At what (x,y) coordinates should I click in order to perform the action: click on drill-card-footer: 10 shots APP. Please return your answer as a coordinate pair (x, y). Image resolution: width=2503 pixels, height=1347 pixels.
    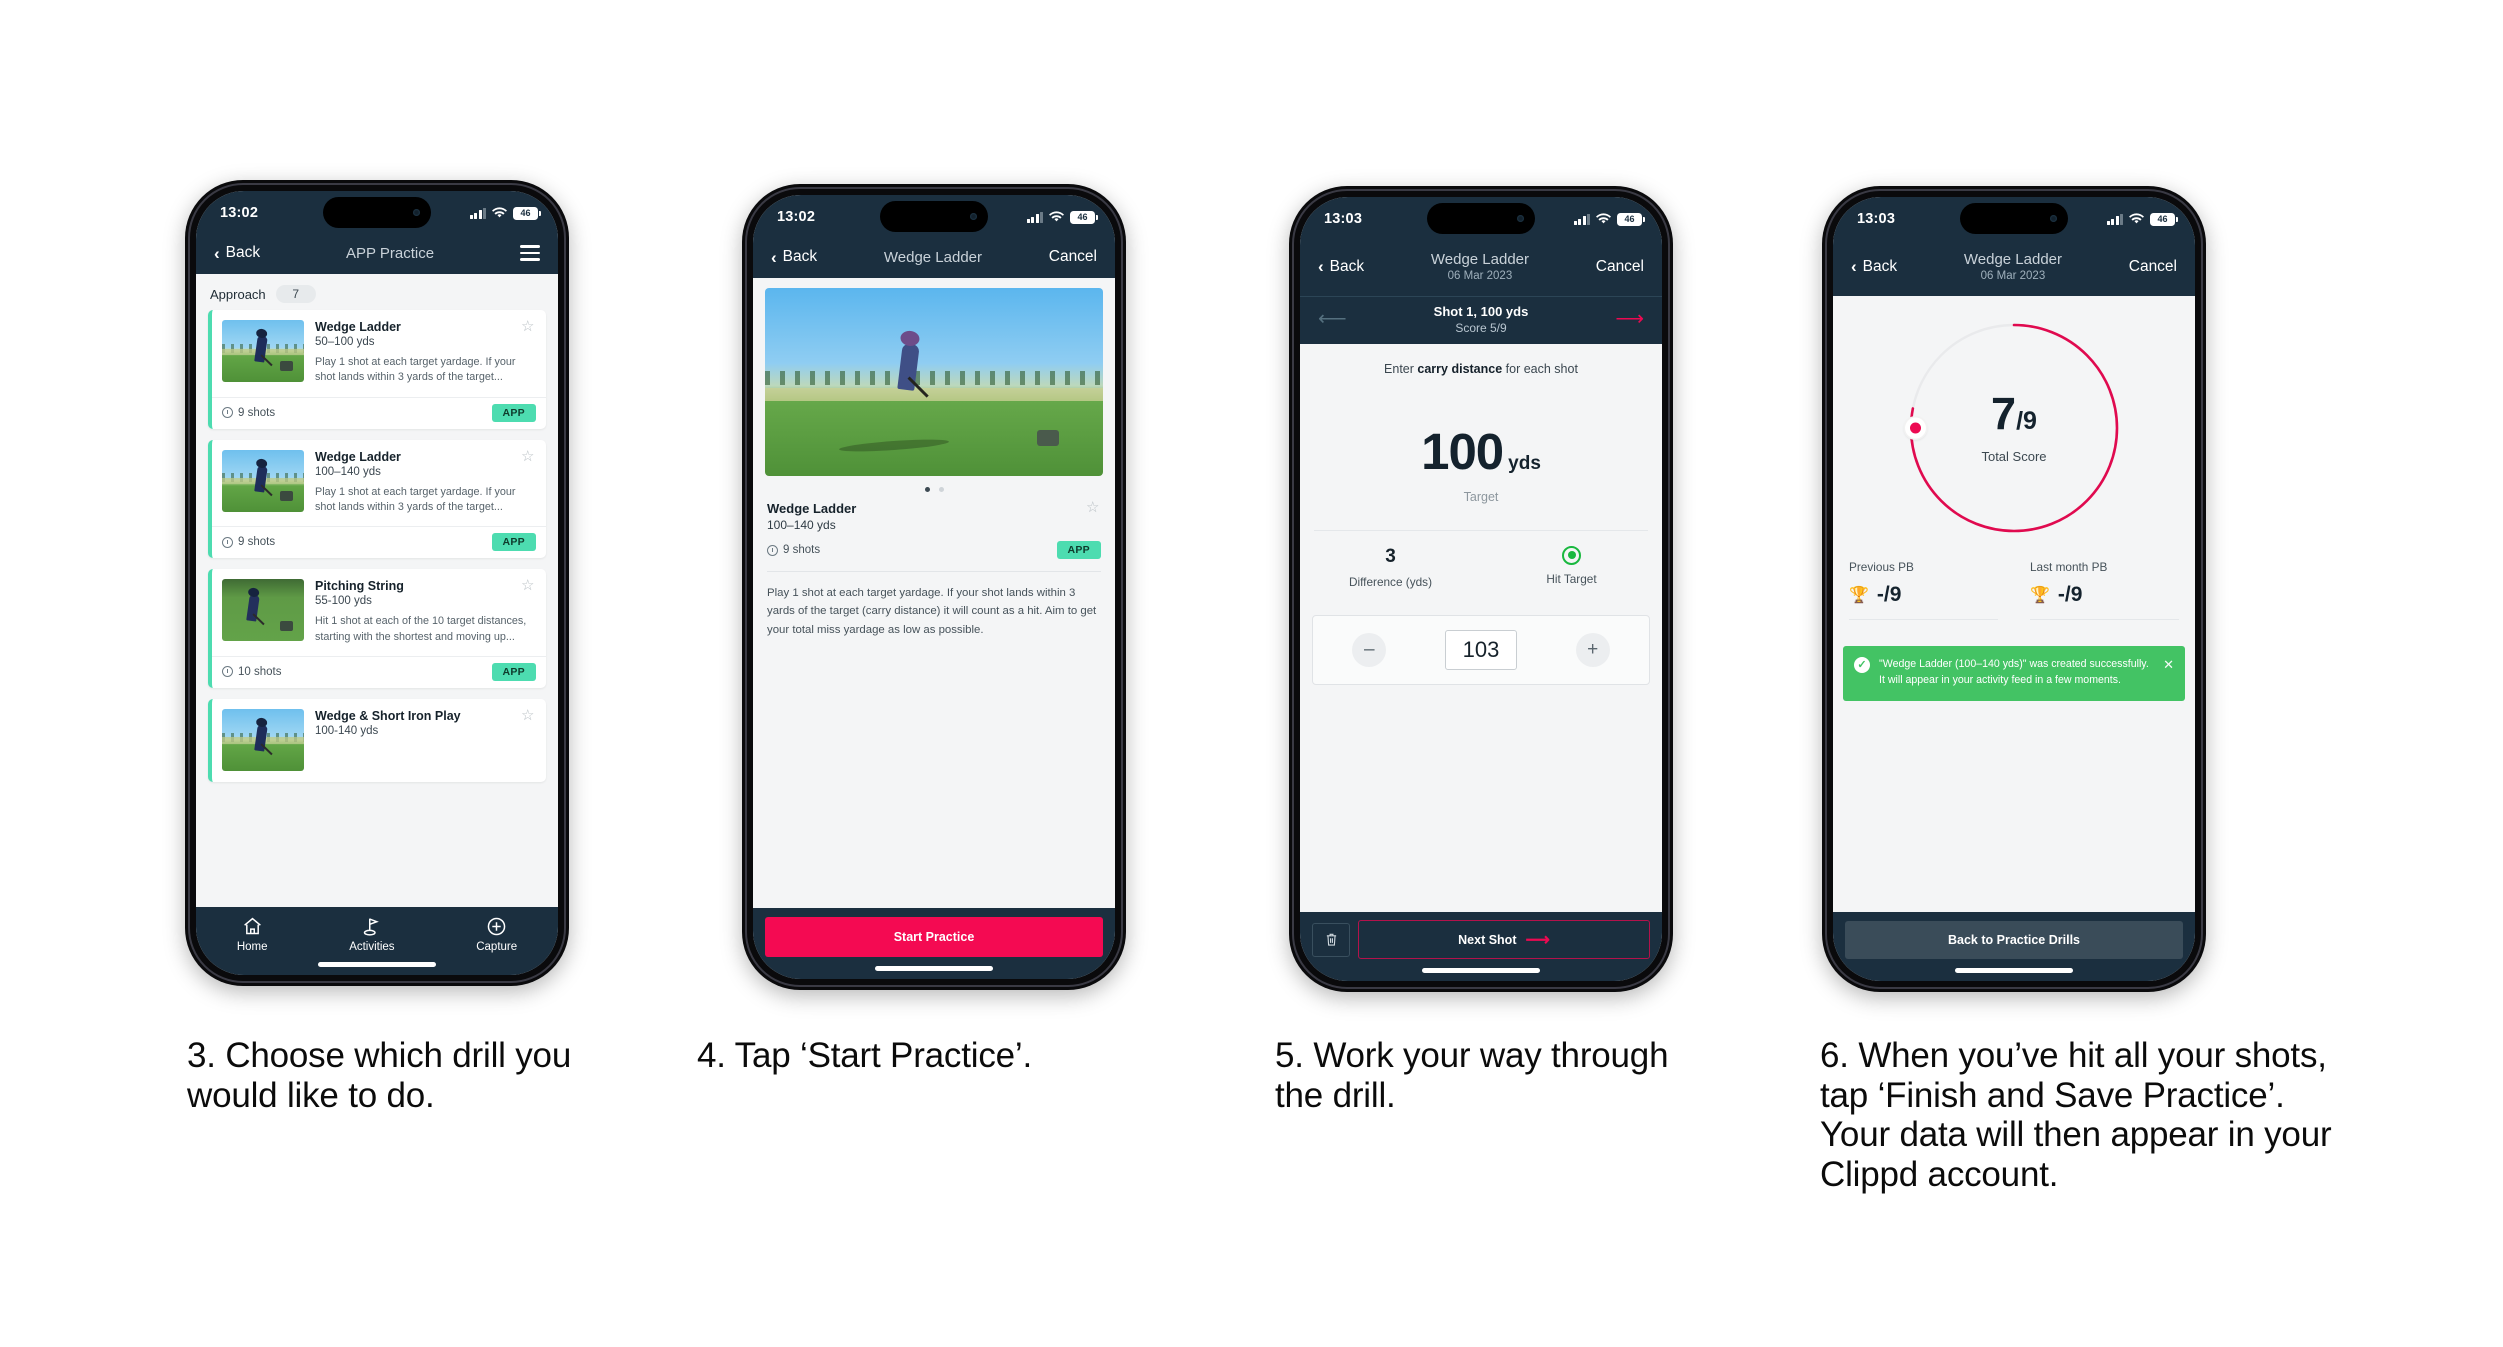
    Looking at the image, I should click on (379, 671).